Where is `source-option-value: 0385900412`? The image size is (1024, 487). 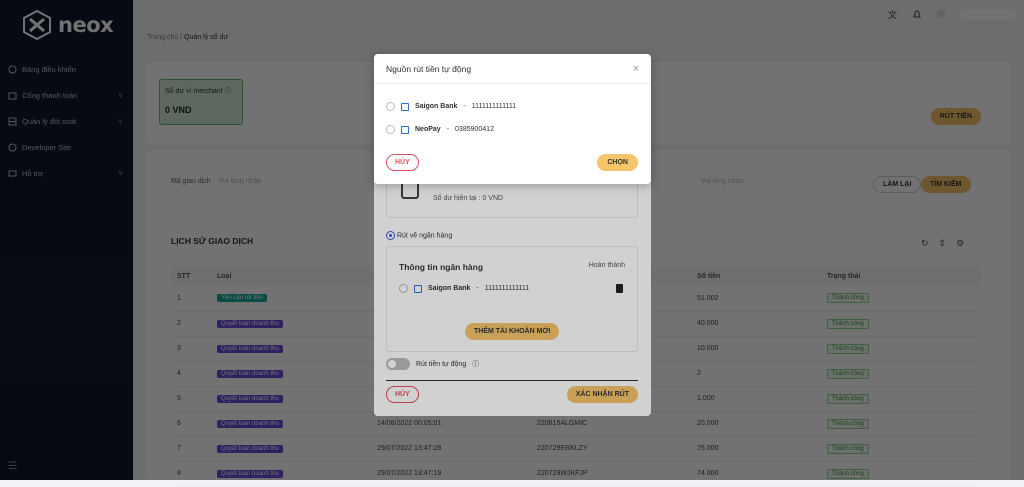 source-option-value: 0385900412 is located at coordinates (474, 129).